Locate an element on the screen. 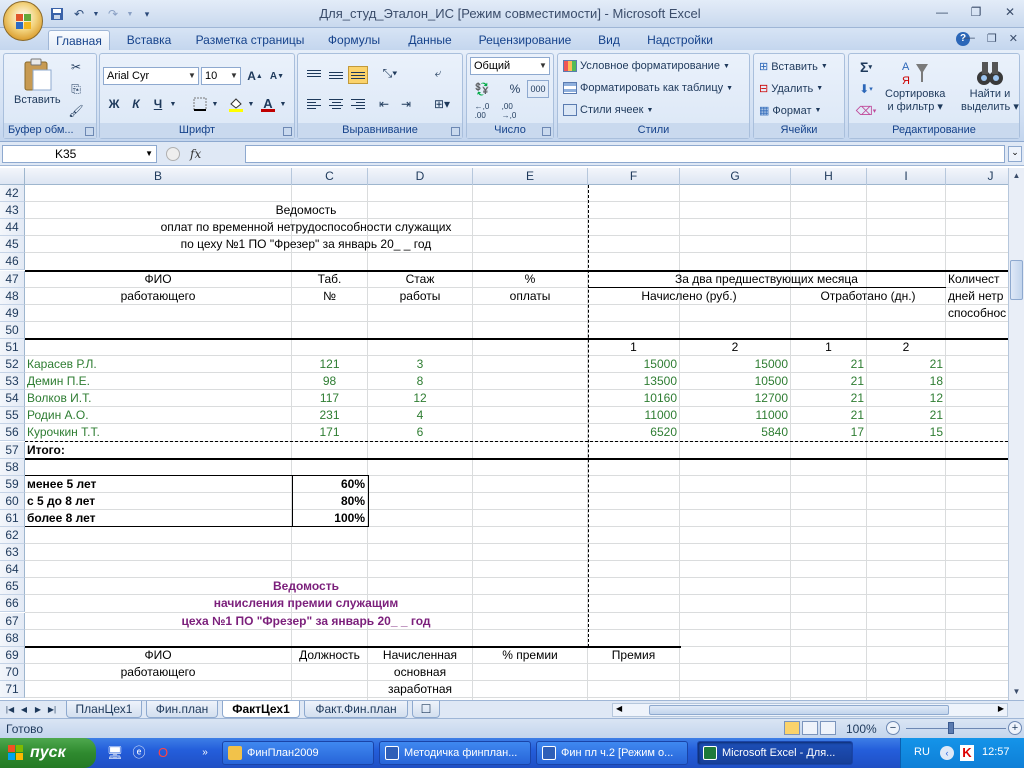  save-icon is located at coordinates (57, 14).